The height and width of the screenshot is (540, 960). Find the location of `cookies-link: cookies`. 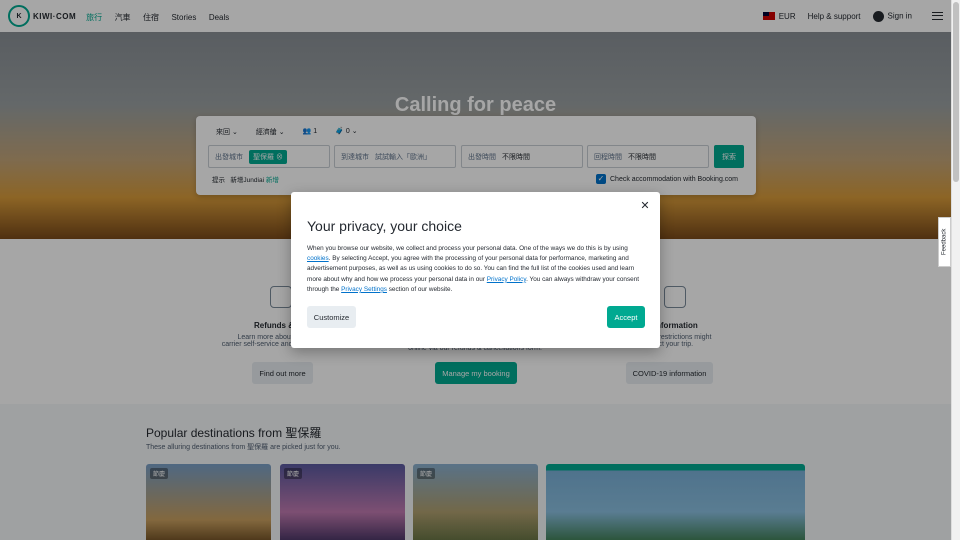

cookies-link: cookies is located at coordinates (318, 258).